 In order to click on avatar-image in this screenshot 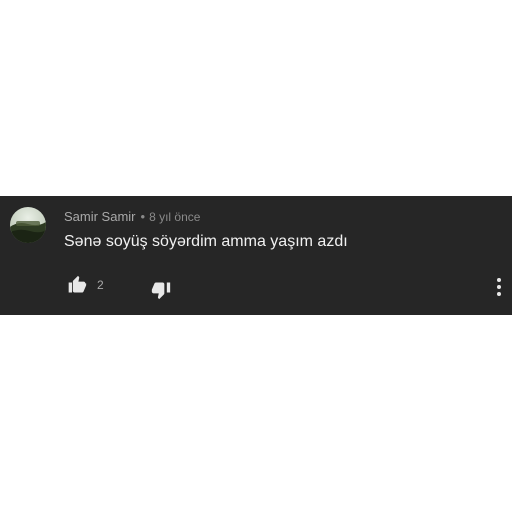, I will do `click(28, 225)`.